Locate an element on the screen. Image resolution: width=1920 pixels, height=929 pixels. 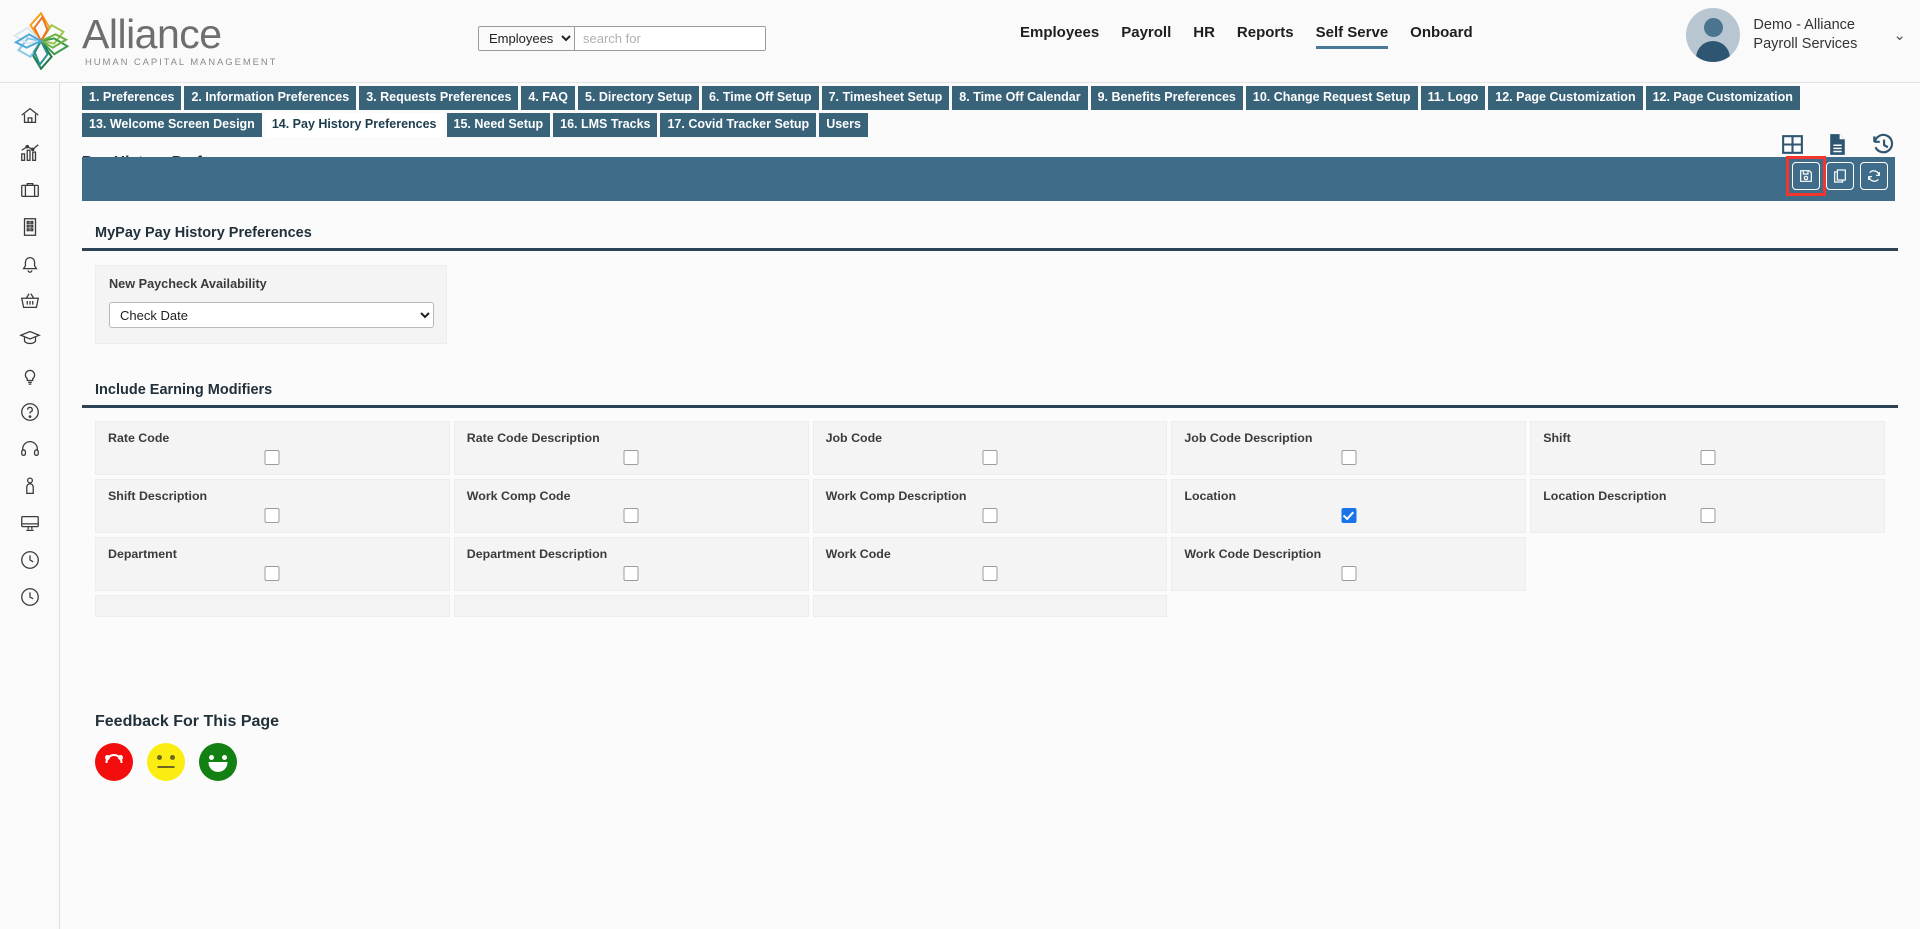
modifier-label: Work Comp Description is located at coordinates (896, 496).